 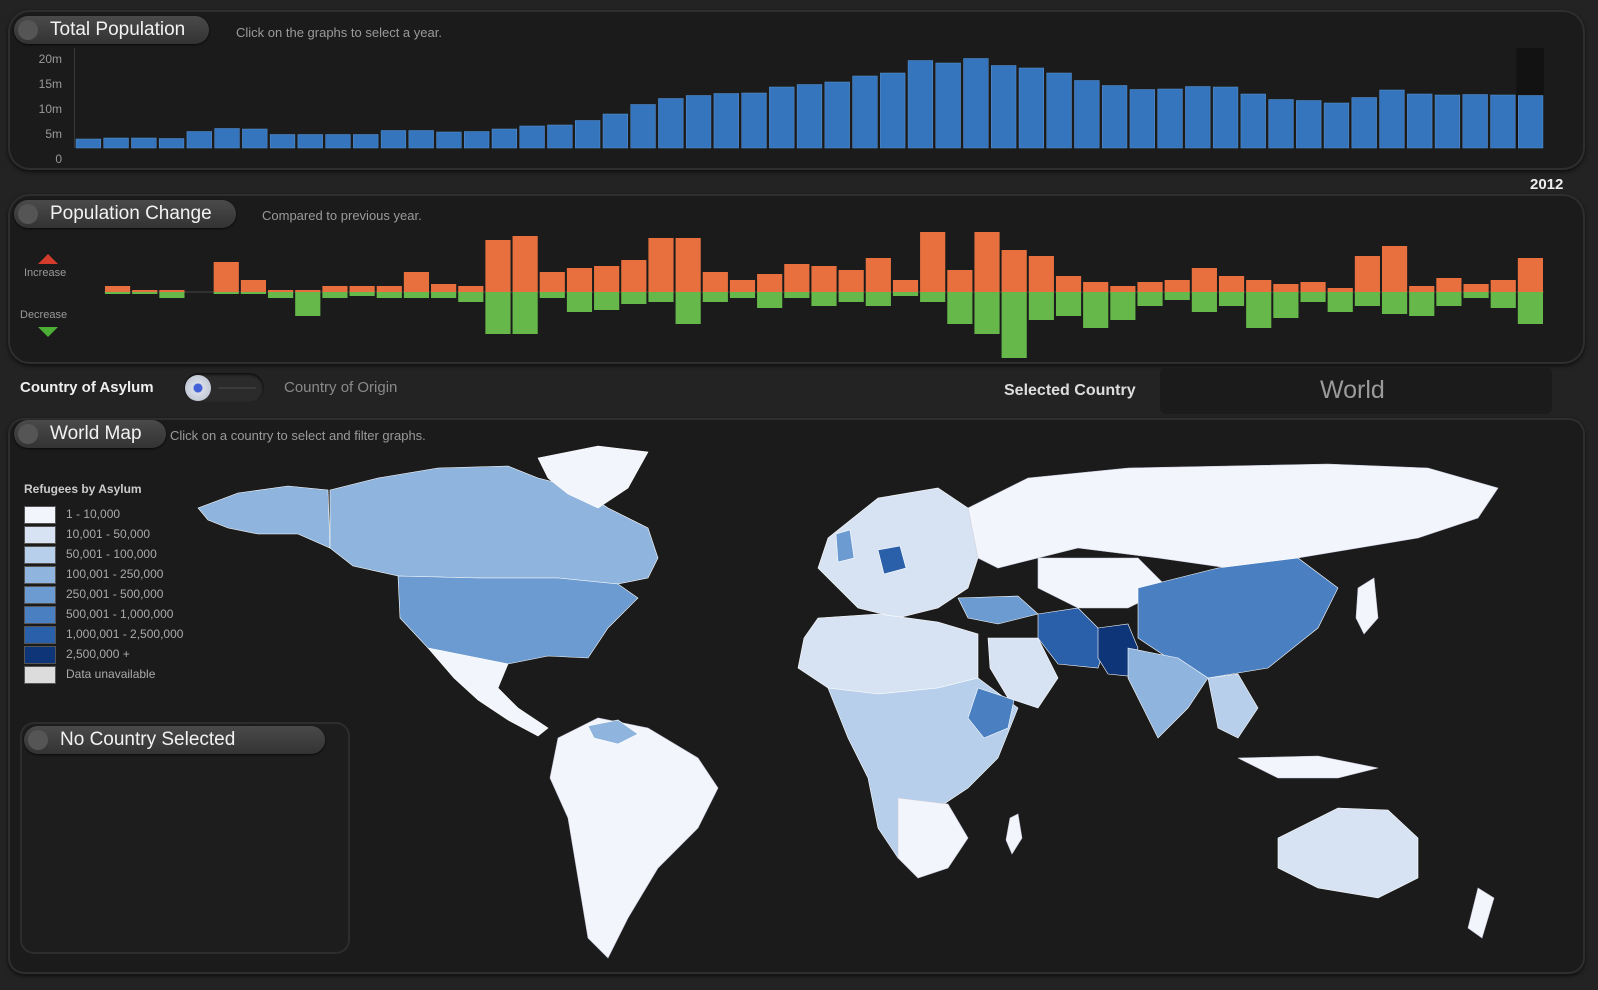 What do you see at coordinates (888, 654) in the screenshot?
I see `country-africa-north` at bounding box center [888, 654].